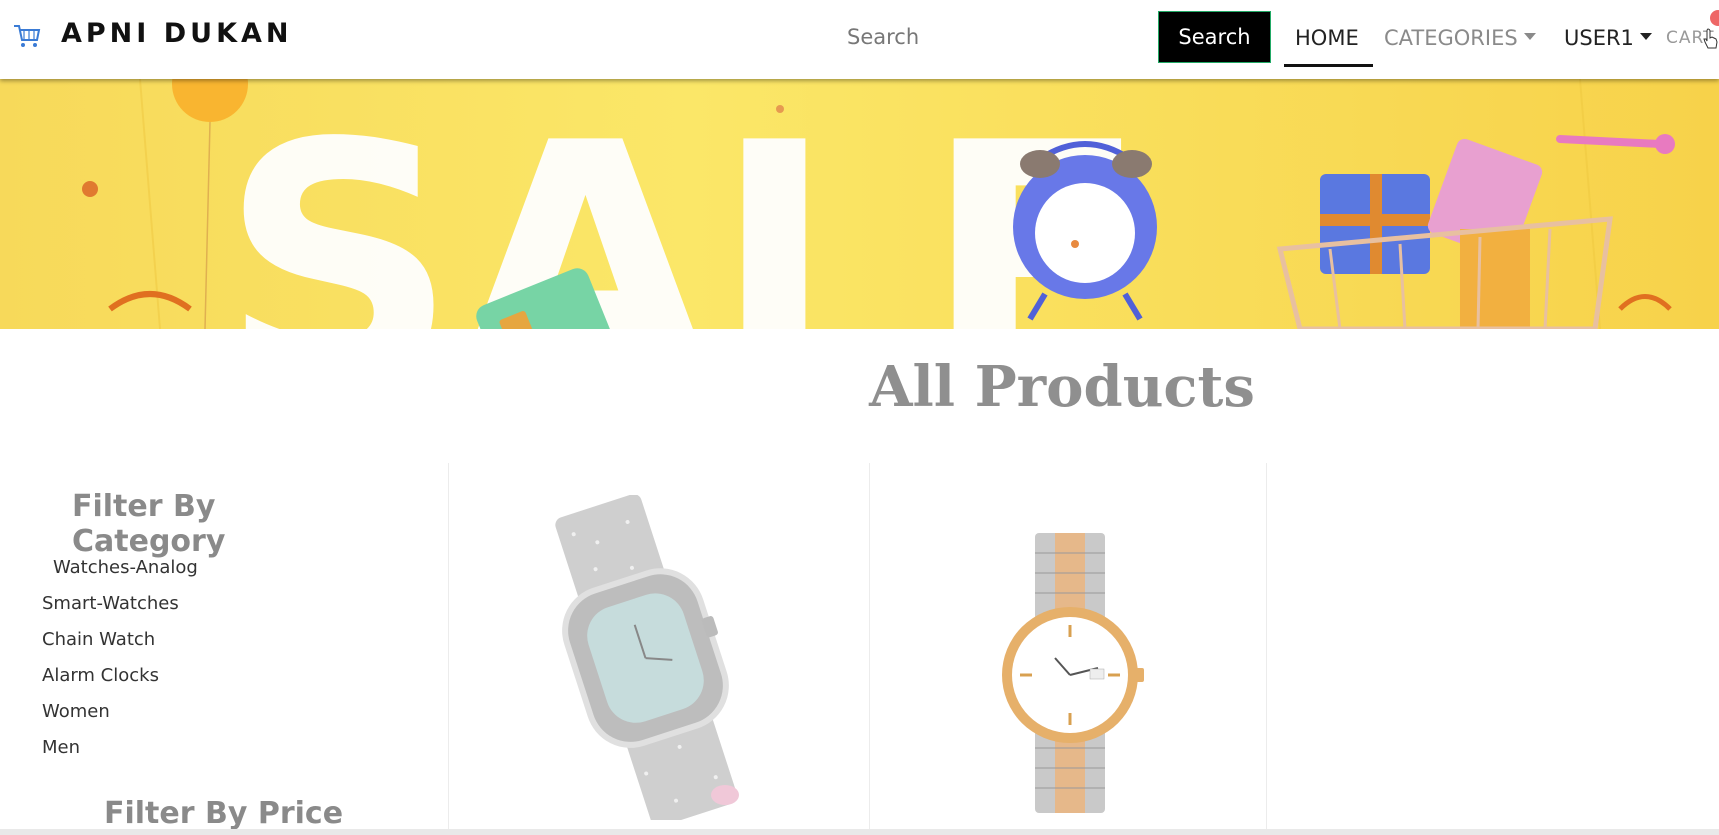 The width and height of the screenshot is (1719, 835). Describe the element at coordinates (120, 753) in the screenshot. I see `category-item-men: Men` at that location.